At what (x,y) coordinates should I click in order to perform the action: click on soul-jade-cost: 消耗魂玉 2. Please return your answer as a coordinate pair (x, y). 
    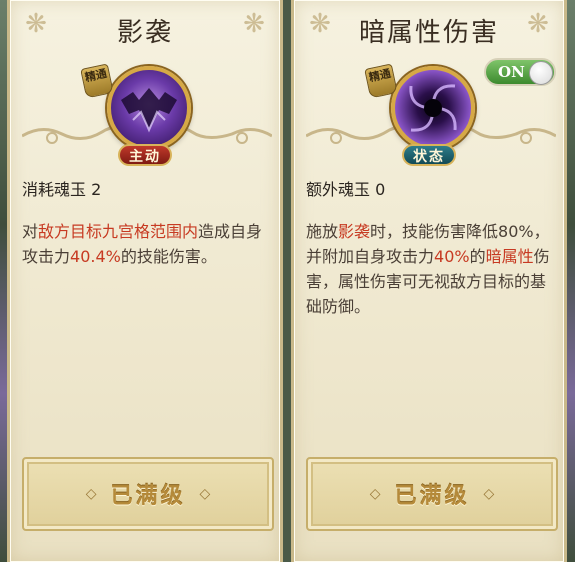
    Looking at the image, I should click on (61, 188).